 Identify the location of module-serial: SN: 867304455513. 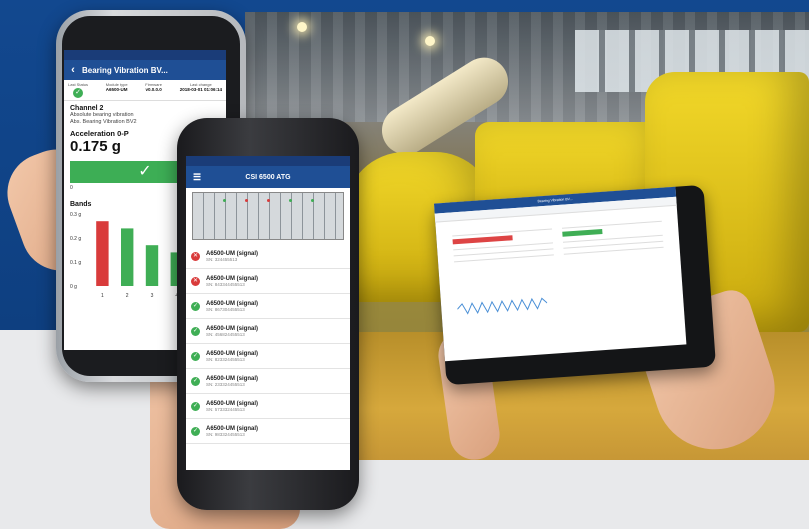
(225, 309).